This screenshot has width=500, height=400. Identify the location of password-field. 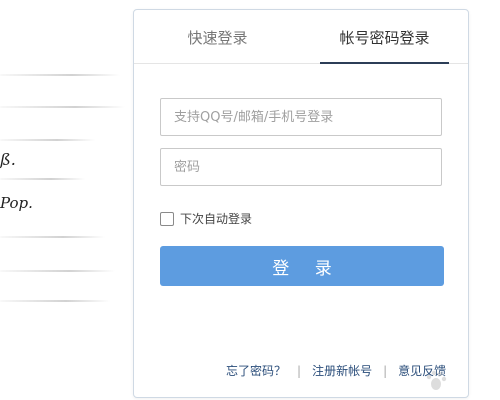
(301, 167).